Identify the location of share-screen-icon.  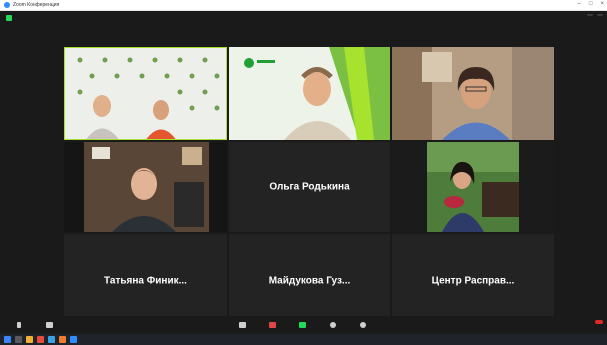
(303, 324).